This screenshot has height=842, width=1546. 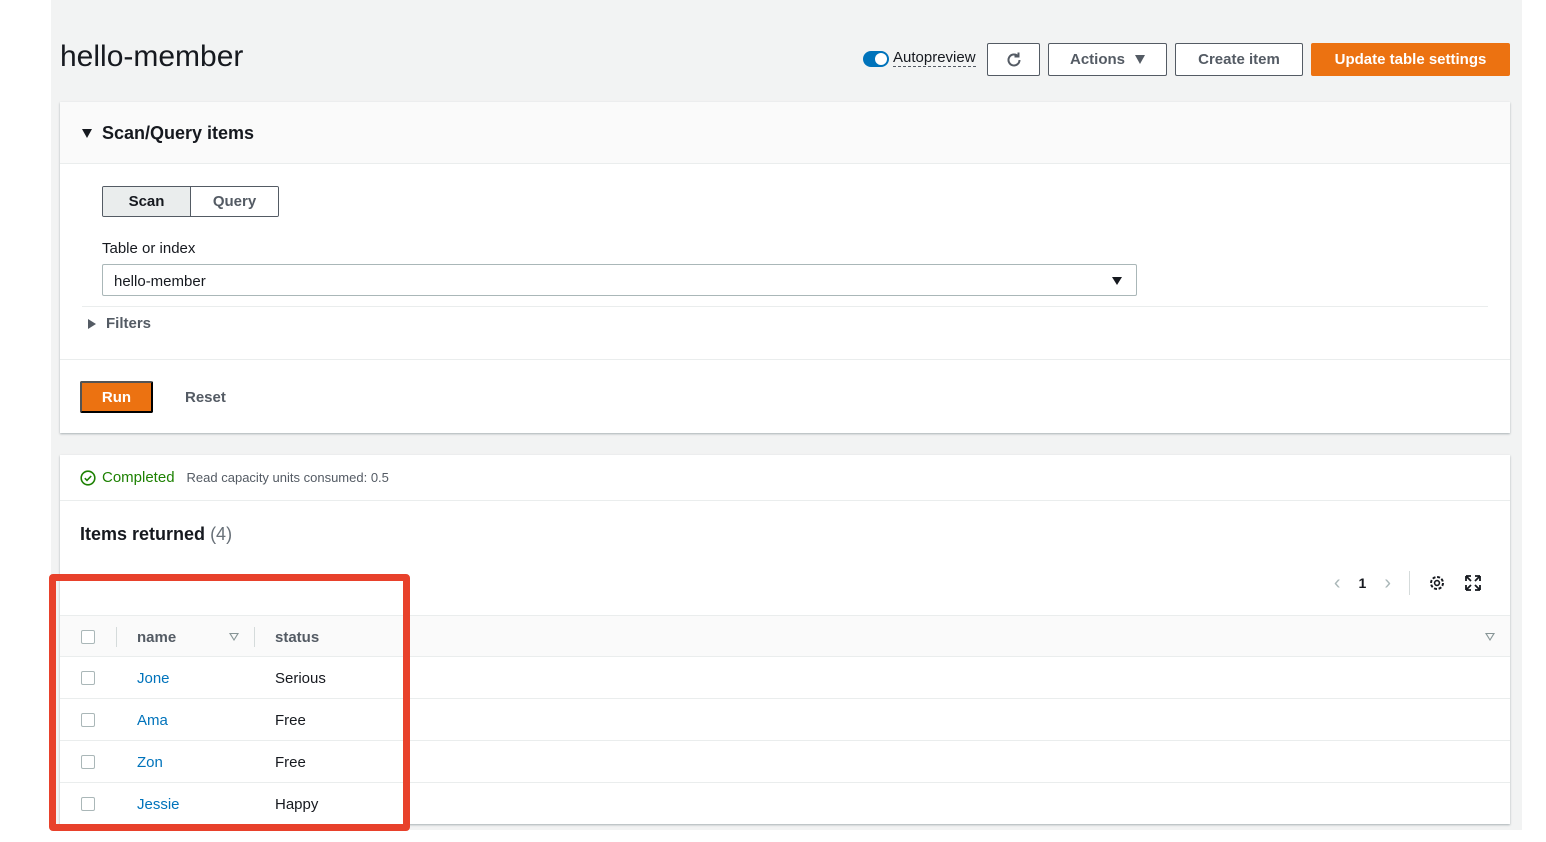 I want to click on toggle-switch, so click(x=876, y=58).